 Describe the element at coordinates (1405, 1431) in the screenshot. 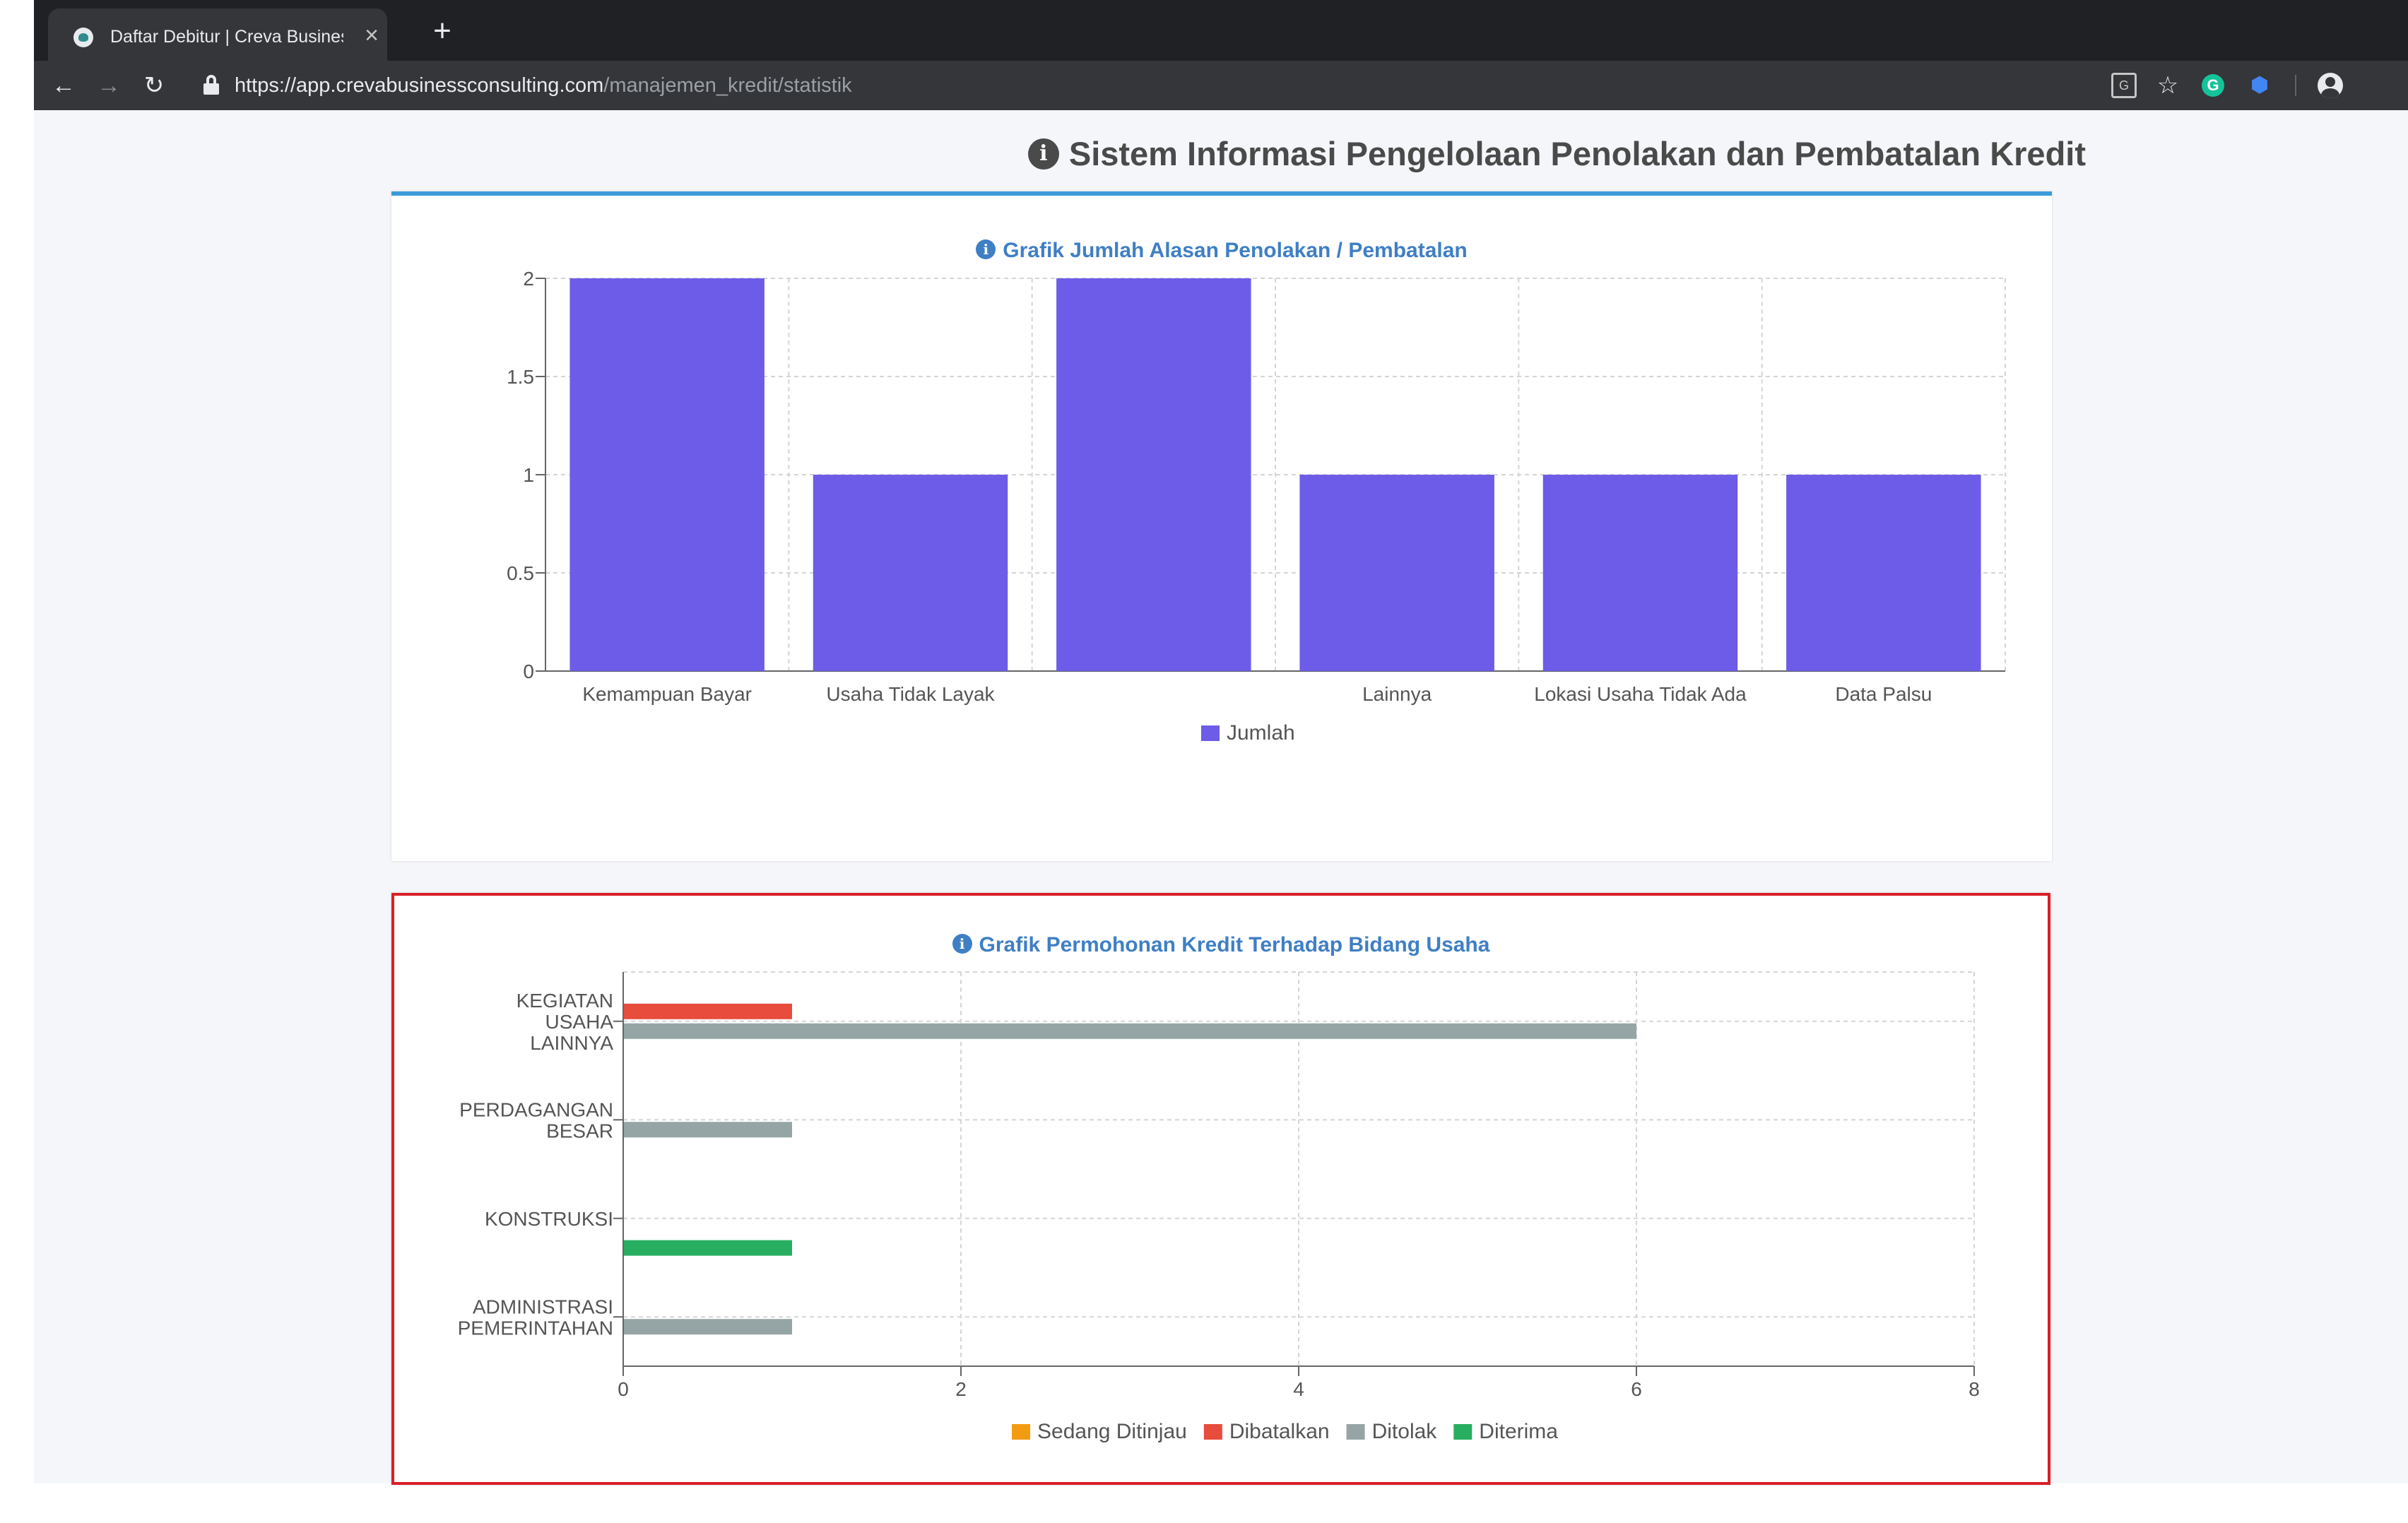

I see `legend-label: Ditolak` at that location.